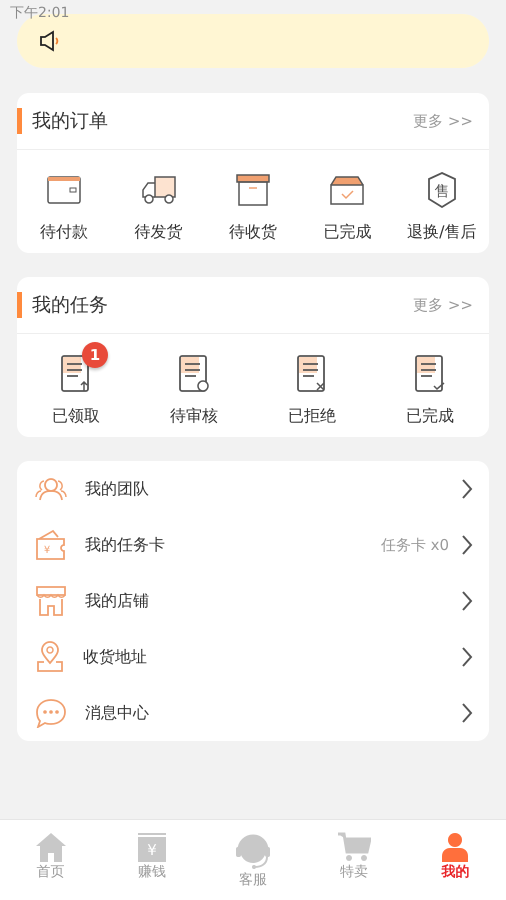  What do you see at coordinates (51, 713) in the screenshot?
I see `chat-bubble-icon` at bounding box center [51, 713].